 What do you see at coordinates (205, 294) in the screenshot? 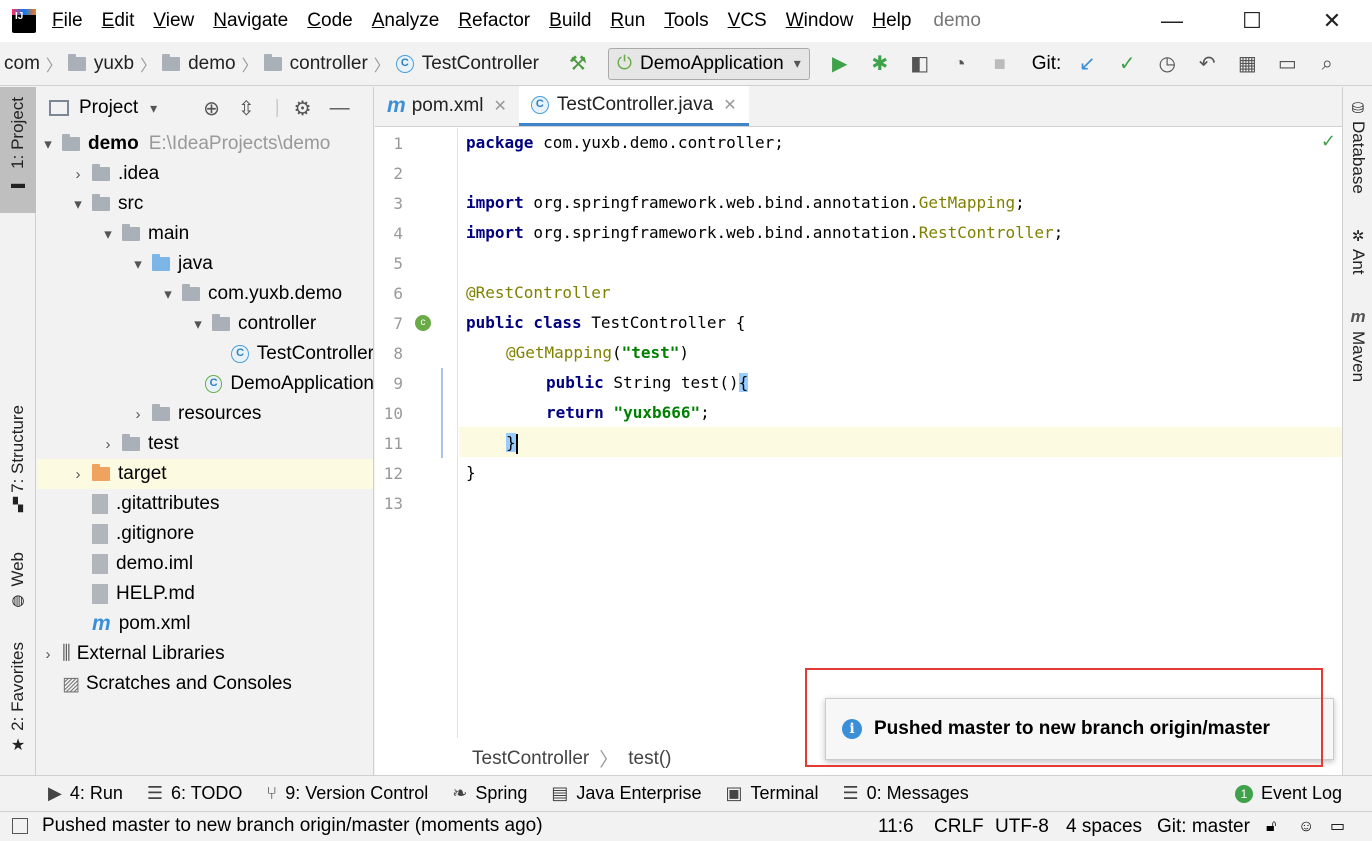
I see `tree-item: ▾ com.yuxb.demo` at bounding box center [205, 294].